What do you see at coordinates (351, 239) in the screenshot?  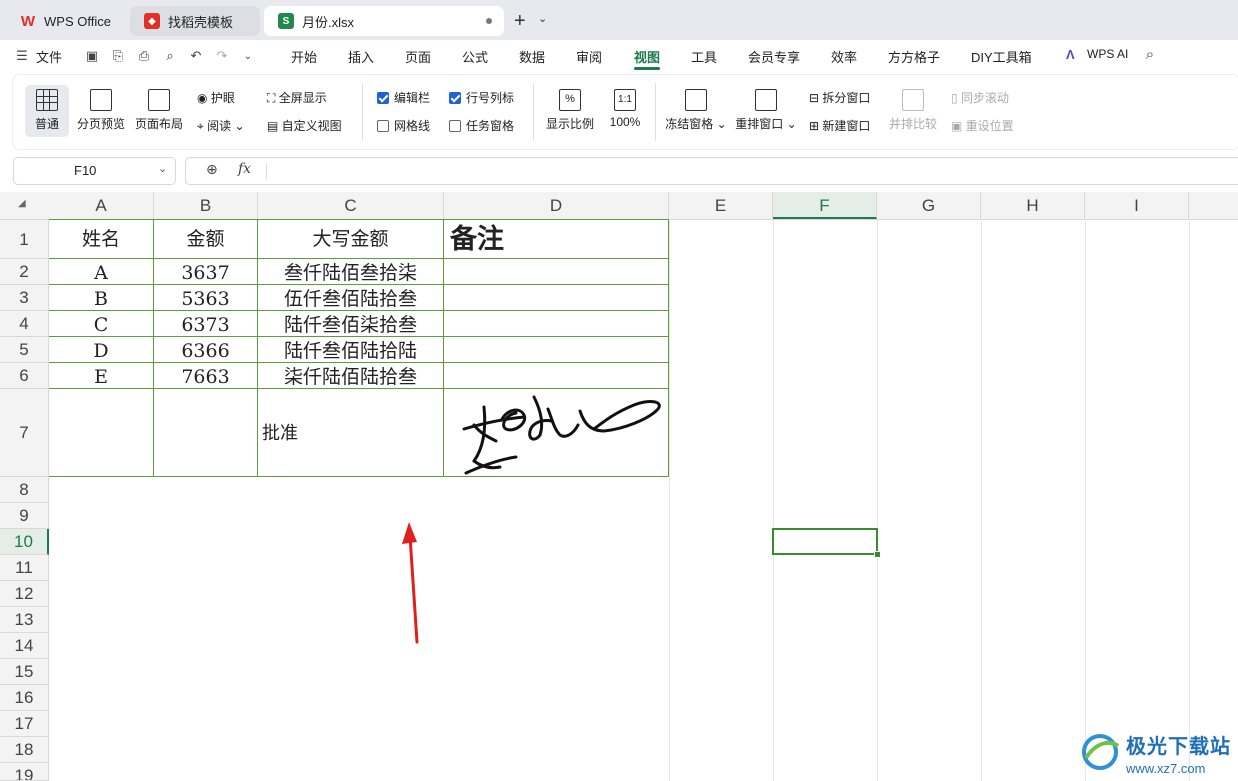 I see `table-header-capital-amount: 大写金额` at bounding box center [351, 239].